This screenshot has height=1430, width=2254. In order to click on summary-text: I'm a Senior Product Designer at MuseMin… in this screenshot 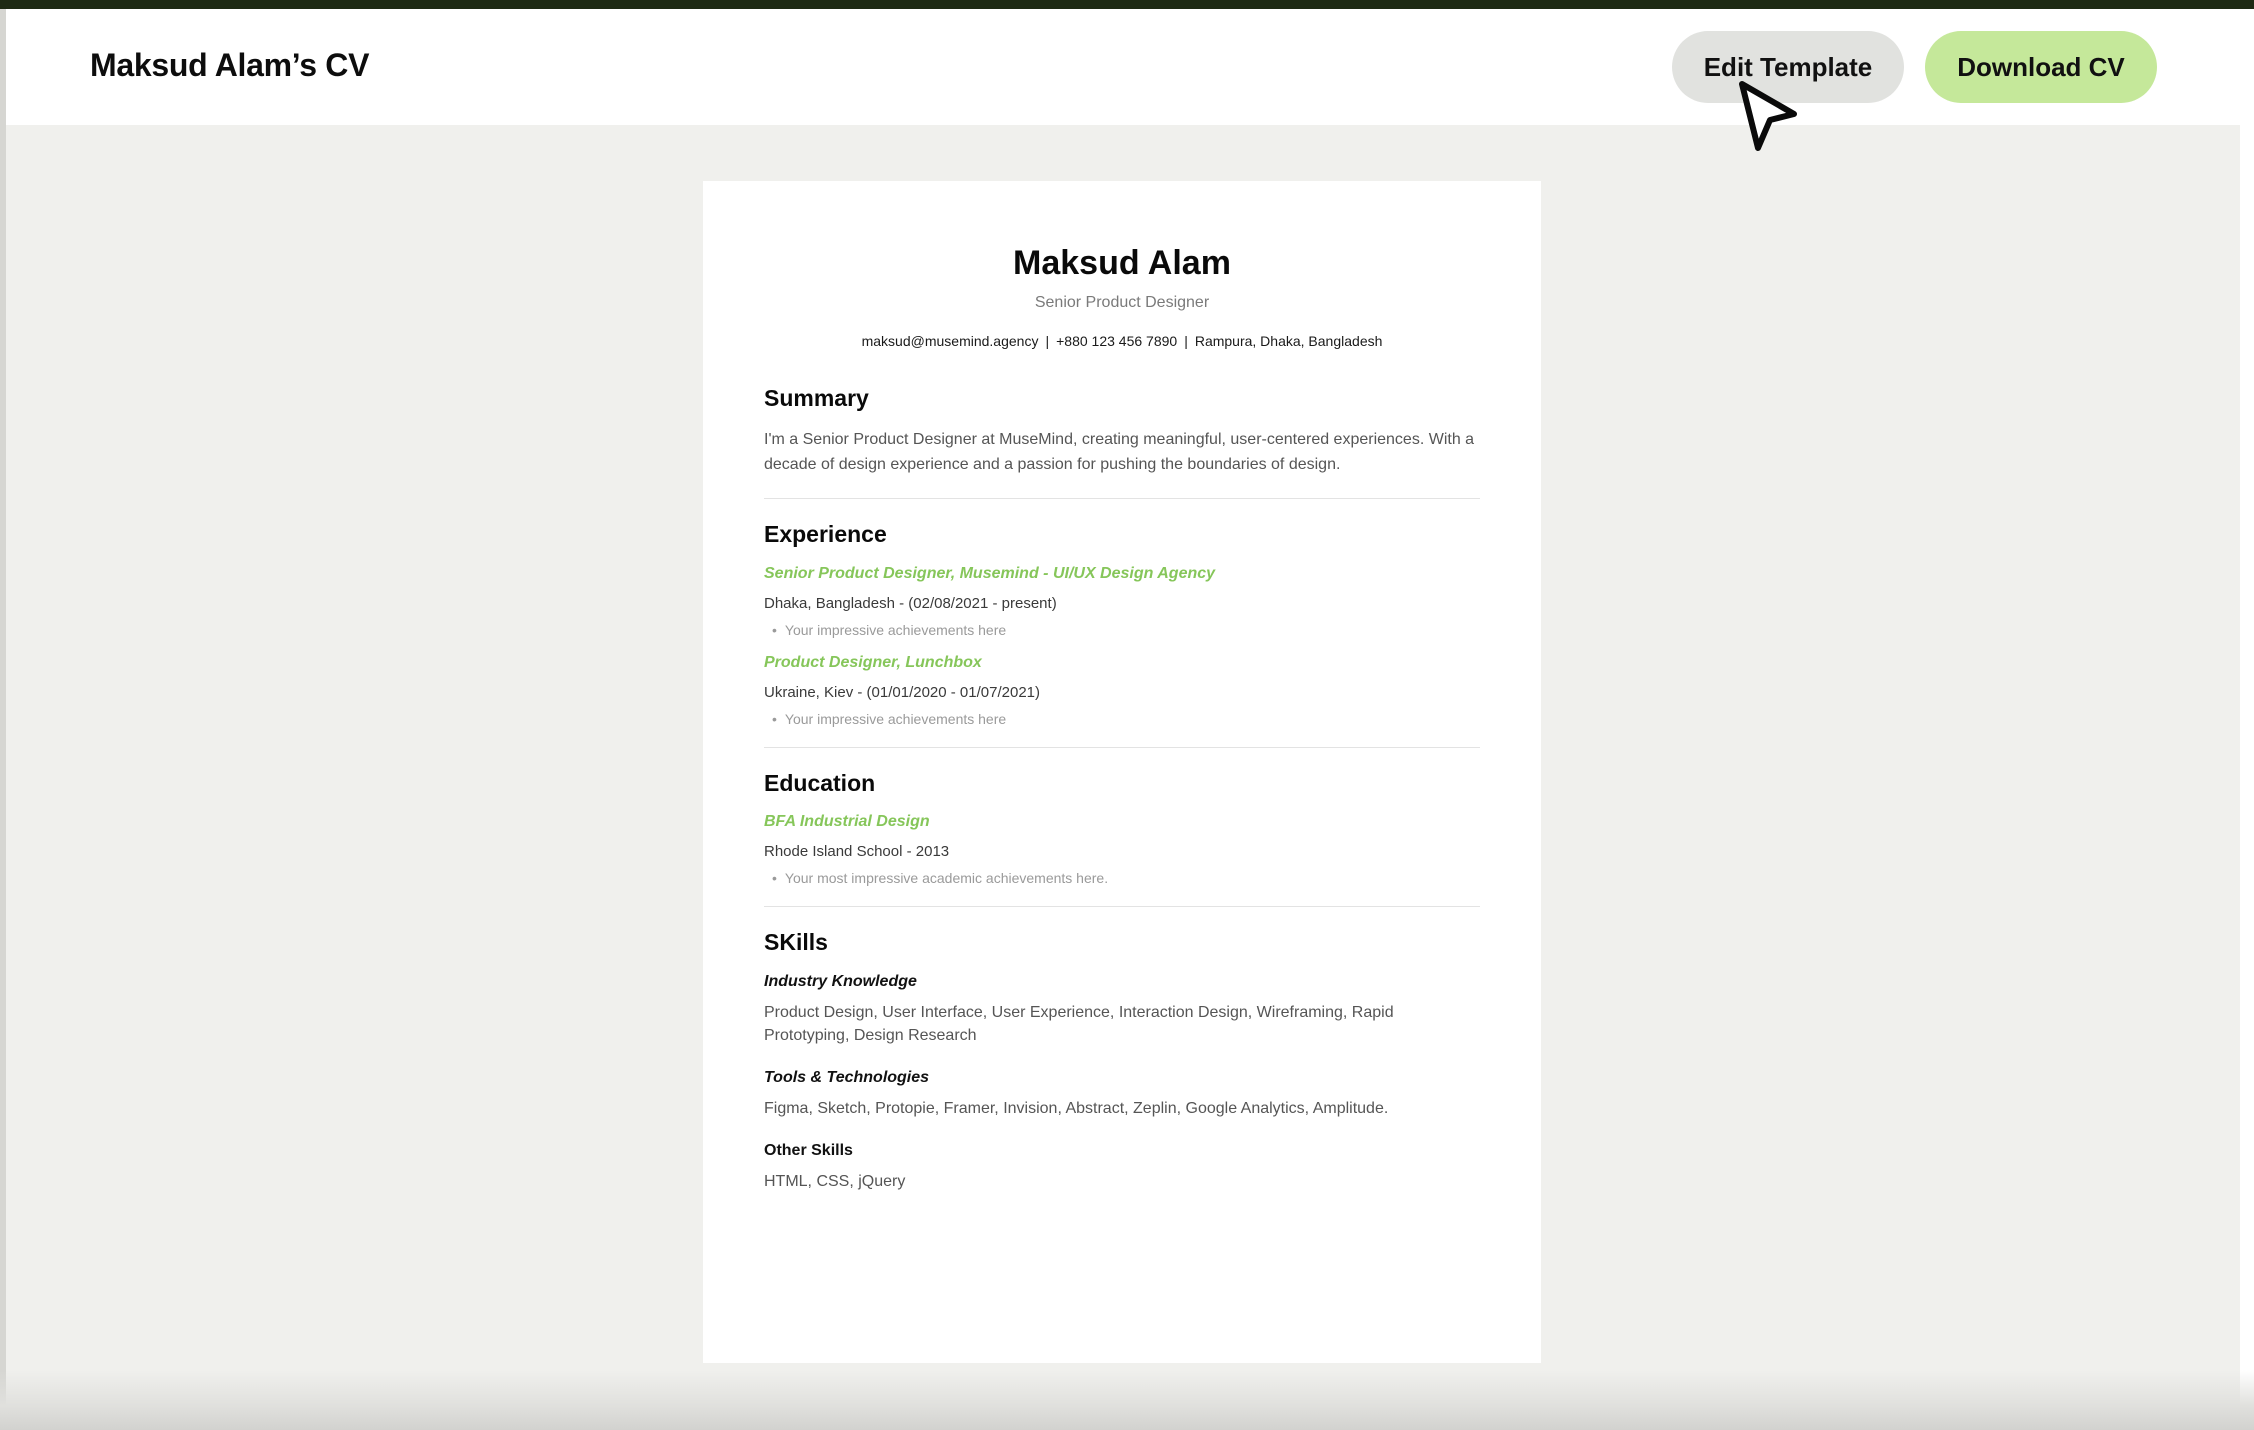, I will do `click(1119, 451)`.